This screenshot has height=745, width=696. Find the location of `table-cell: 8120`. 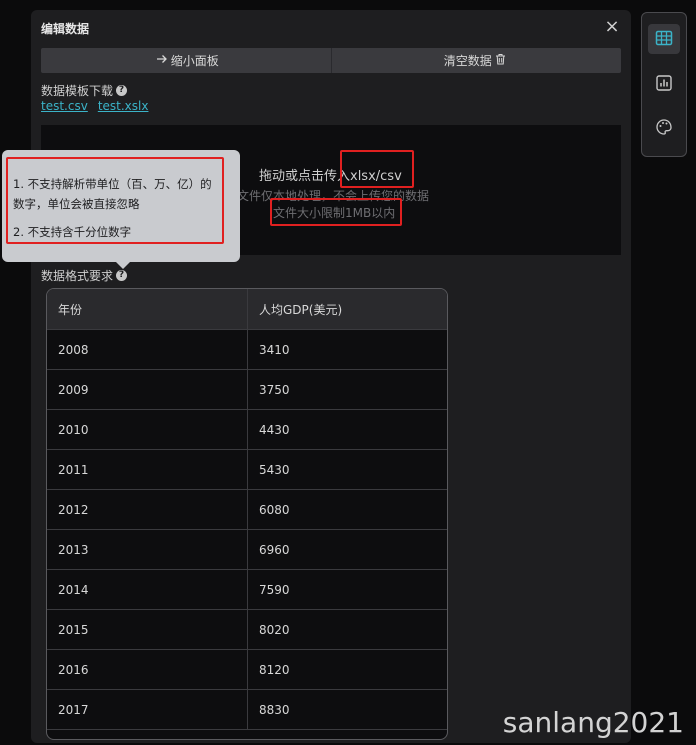

table-cell: 8120 is located at coordinates (347, 669).